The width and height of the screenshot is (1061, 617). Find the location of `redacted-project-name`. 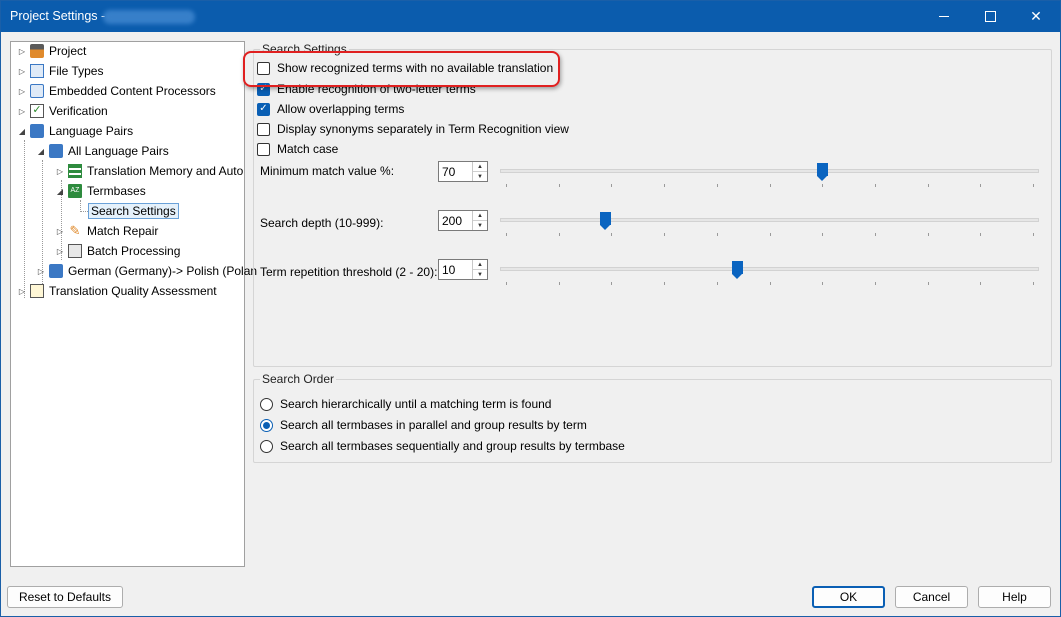

redacted-project-name is located at coordinates (149, 17).